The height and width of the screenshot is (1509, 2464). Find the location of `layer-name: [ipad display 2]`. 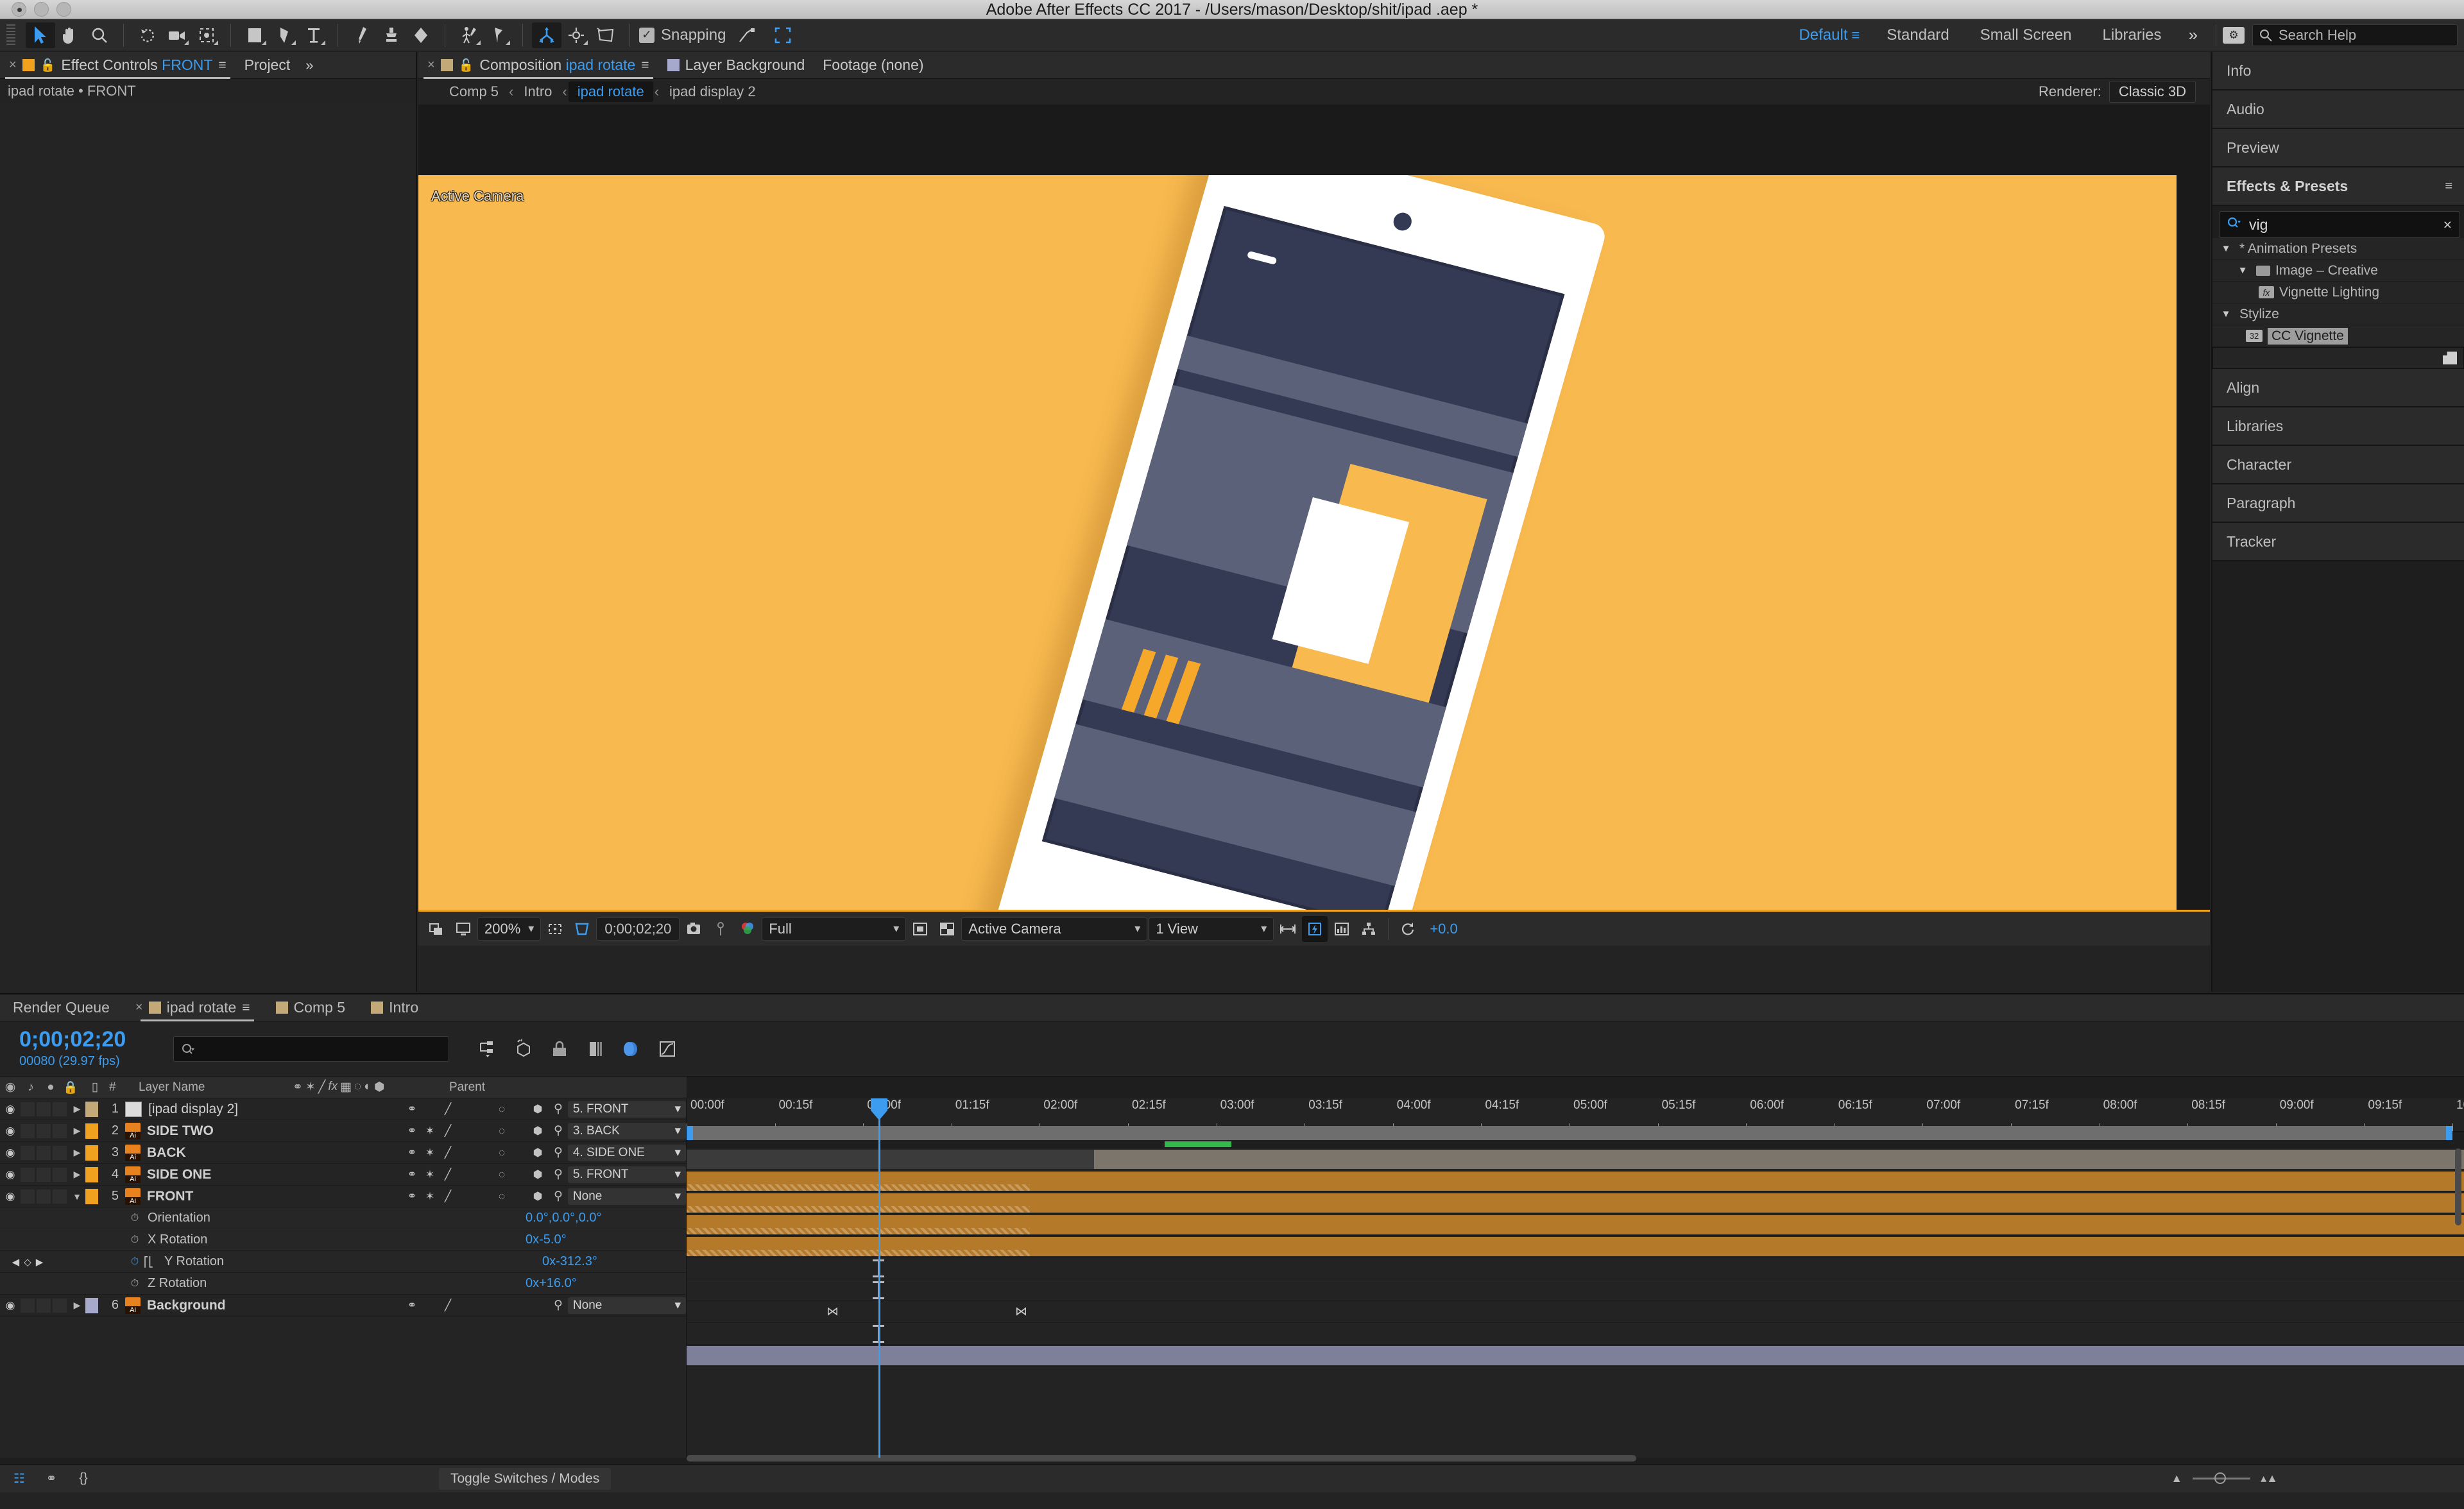

layer-name: [ipad display 2] is located at coordinates (276, 1109).